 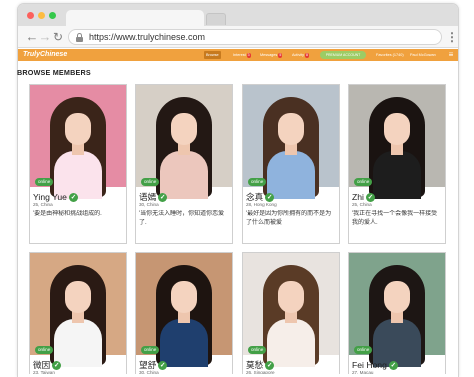 What do you see at coordinates (182, 218) in the screenshot?
I see `member-bio: '当你无法入睡时，你知道你恋爱了.` at bounding box center [182, 218].